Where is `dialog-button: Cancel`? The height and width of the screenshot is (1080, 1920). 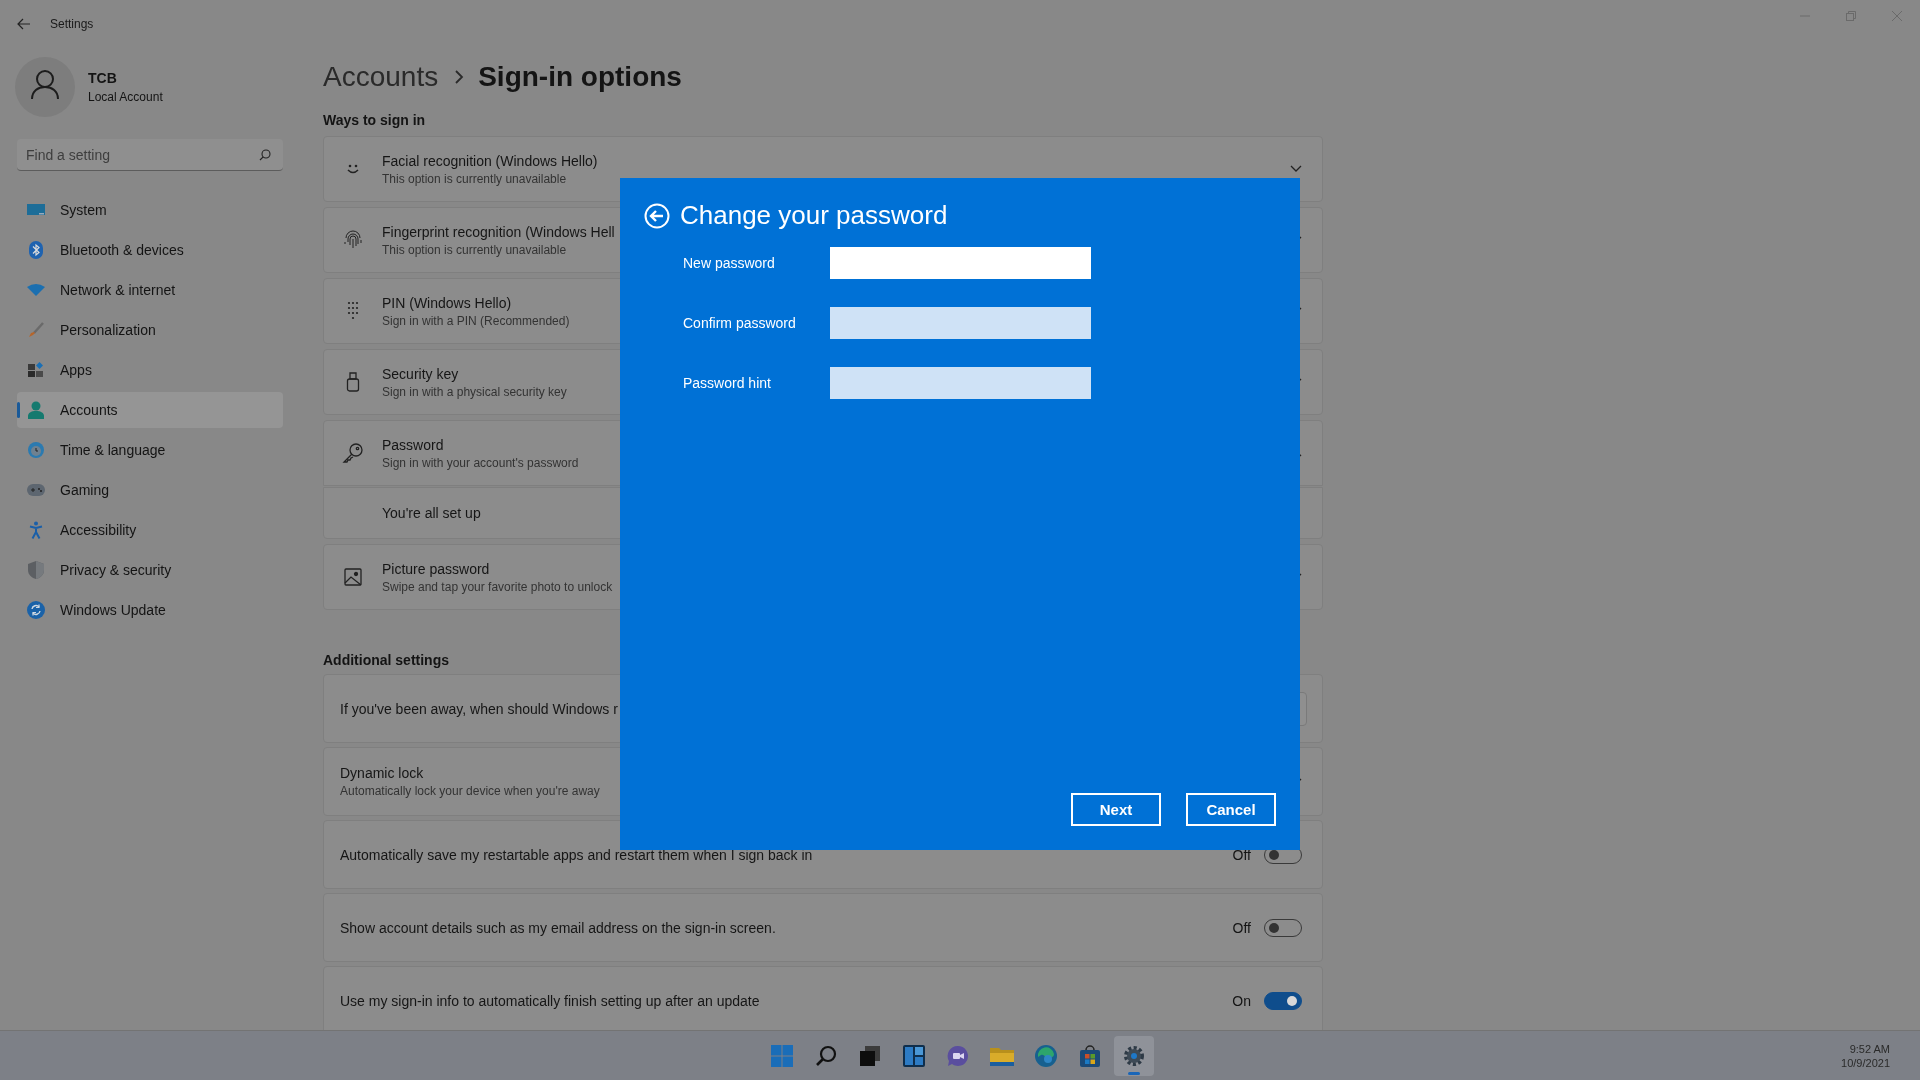 dialog-button: Cancel is located at coordinates (1231, 809).